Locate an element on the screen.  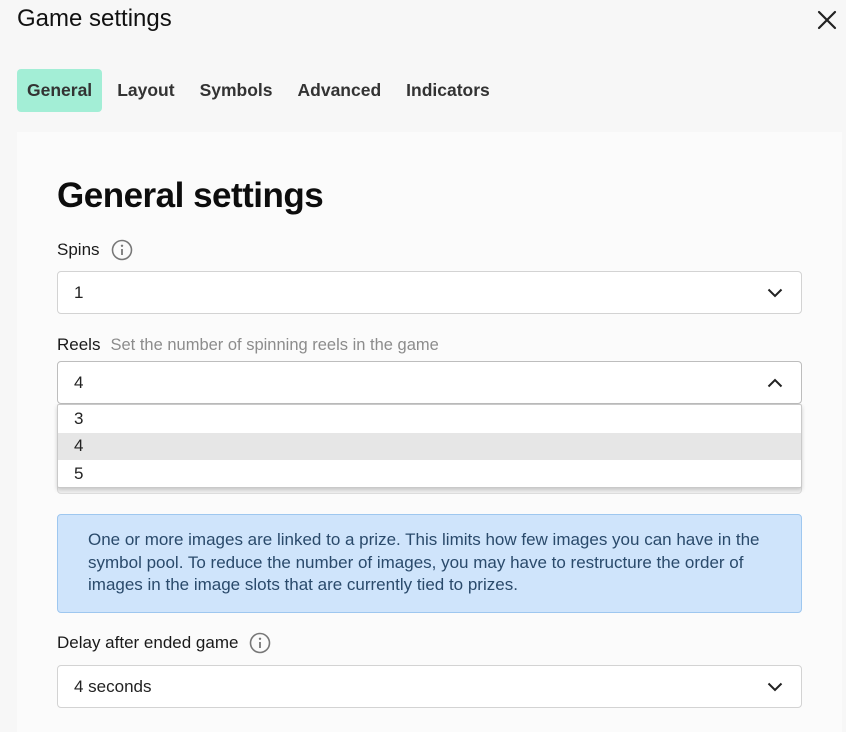
reels-select: 4 is located at coordinates (429, 382).